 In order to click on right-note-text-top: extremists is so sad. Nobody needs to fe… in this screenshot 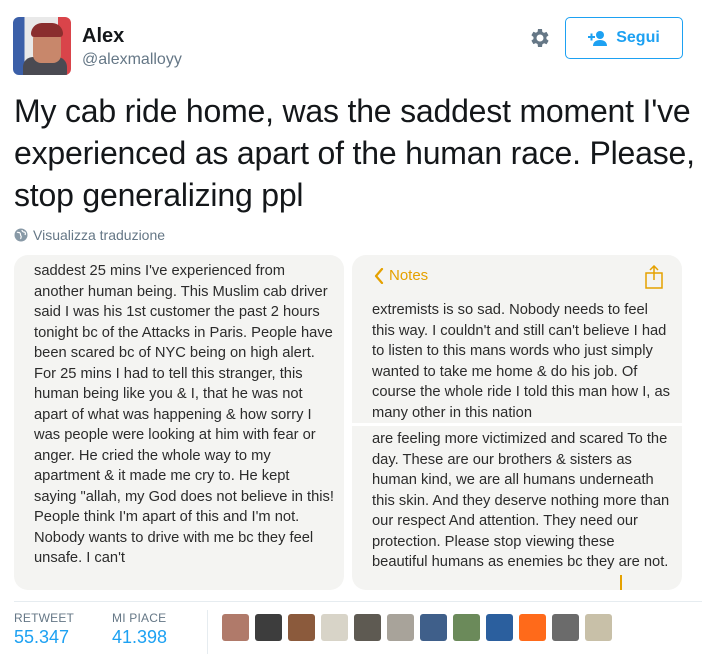, I will do `click(521, 361)`.